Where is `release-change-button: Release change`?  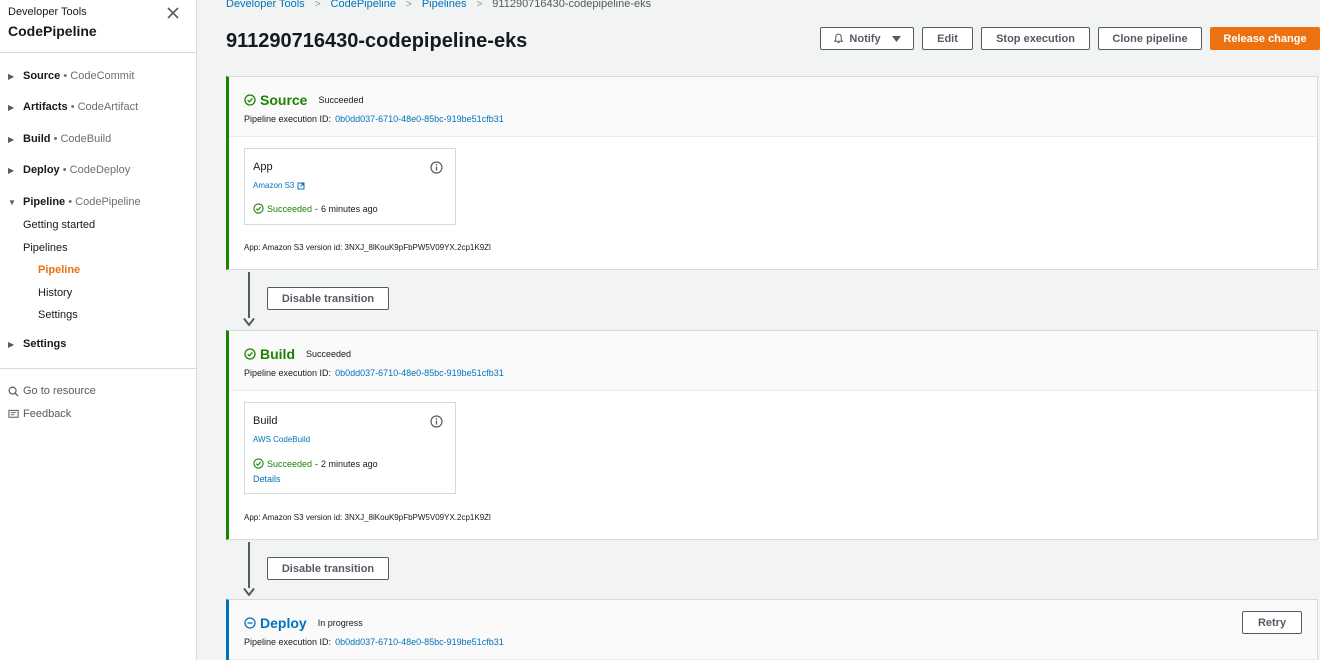 release-change-button: Release change is located at coordinates (1265, 38).